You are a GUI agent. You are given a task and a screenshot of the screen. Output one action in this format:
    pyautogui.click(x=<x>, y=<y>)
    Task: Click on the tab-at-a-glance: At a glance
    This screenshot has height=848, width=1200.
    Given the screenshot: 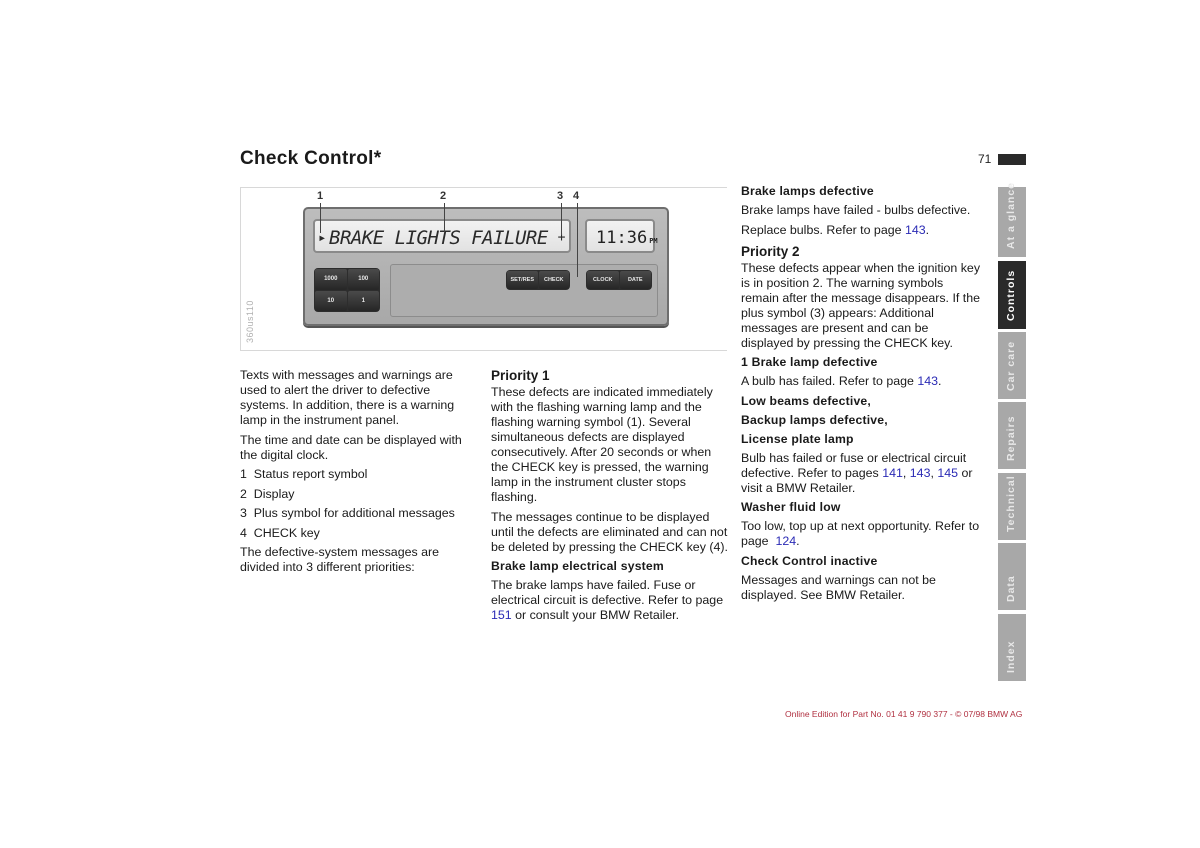 What is the action you would take?
    pyautogui.click(x=1012, y=219)
    